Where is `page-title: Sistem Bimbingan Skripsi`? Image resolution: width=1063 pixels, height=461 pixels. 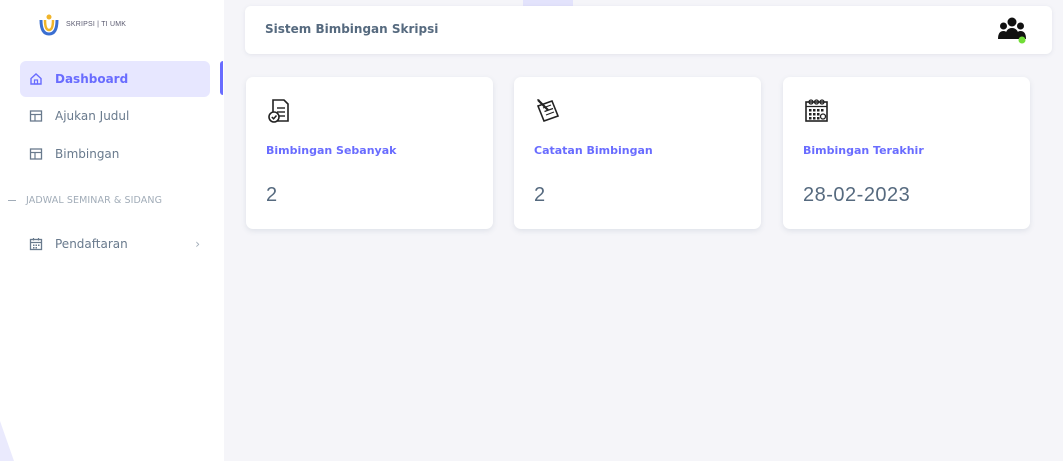 page-title: Sistem Bimbingan Skripsi is located at coordinates (352, 29).